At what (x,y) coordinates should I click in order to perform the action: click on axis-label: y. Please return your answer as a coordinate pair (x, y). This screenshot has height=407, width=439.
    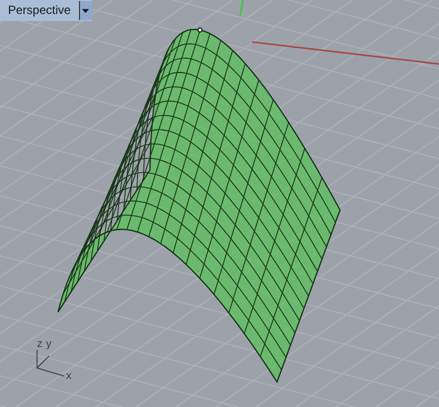
    Looking at the image, I should click on (49, 344).